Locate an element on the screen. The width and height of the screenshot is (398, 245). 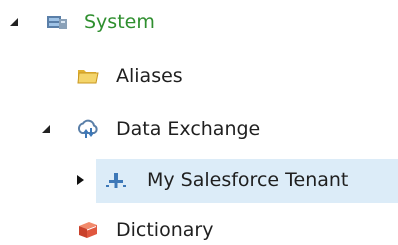
tree-node-system-label: System is located at coordinates (119, 22).